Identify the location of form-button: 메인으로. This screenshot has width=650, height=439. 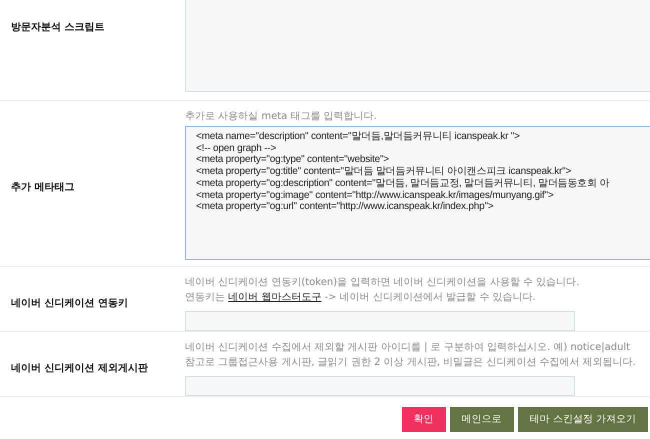
(482, 419).